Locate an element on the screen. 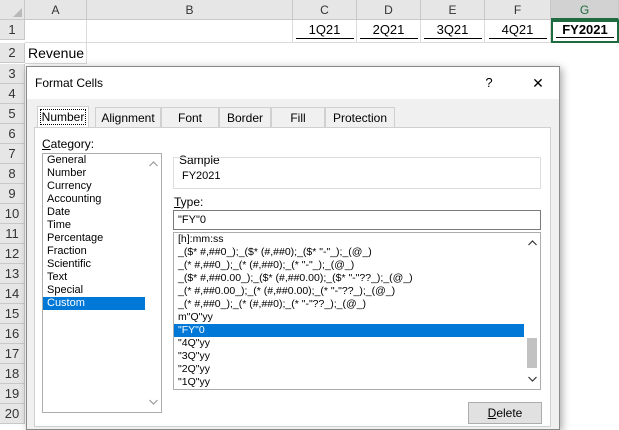 The height and width of the screenshot is (430, 619). category-label-accesskey: C is located at coordinates (46, 144).